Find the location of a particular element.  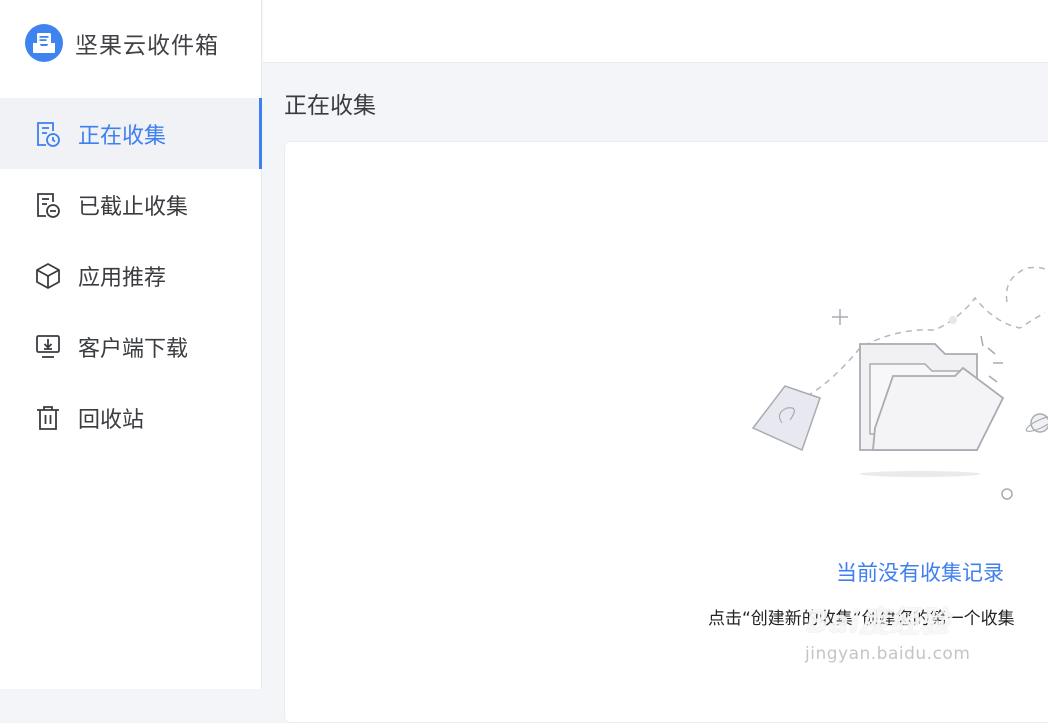

empty-state-title: 当前没有收集记录 is located at coordinates (920, 573).